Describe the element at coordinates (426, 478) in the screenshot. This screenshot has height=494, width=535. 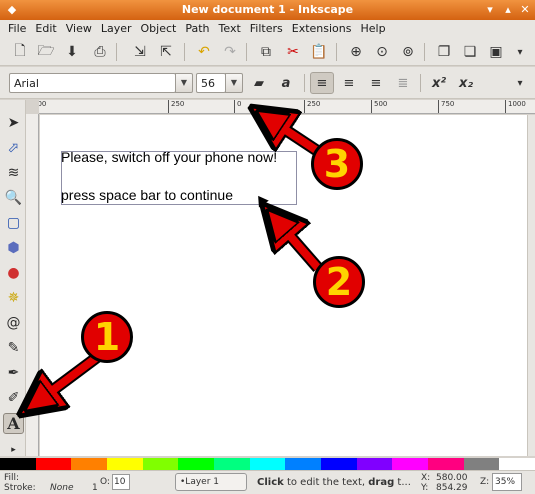
I see `x-label: X:` at that location.